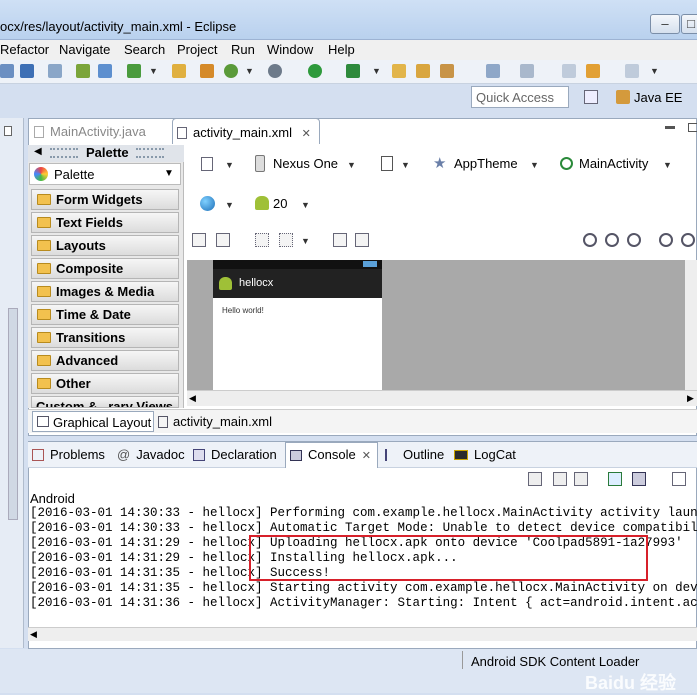  What do you see at coordinates (442, 398) in the screenshot?
I see `horizontal-scrollbar: ◀ ▶` at bounding box center [442, 398].